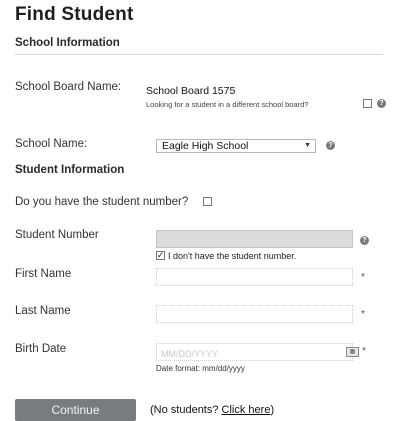 This screenshot has height=421, width=395. I want to click on have-student-number-checkbox, so click(207, 201).